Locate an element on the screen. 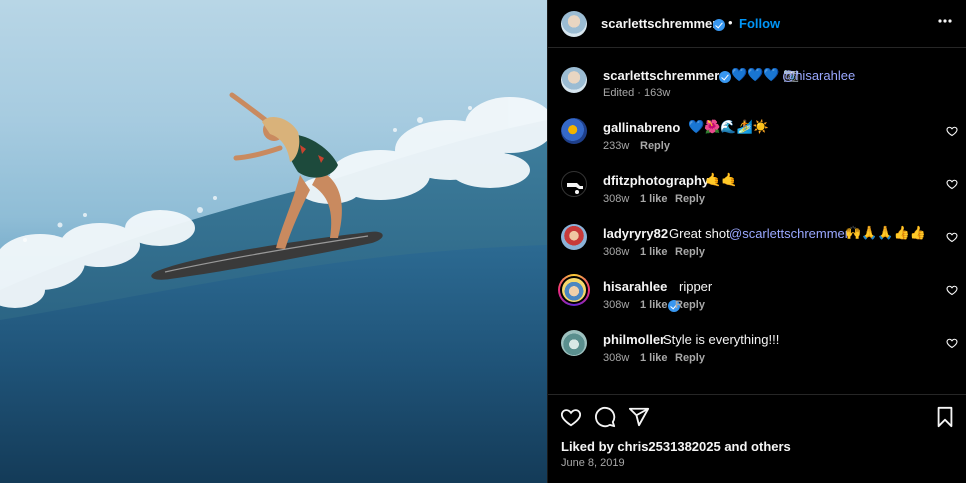  follow-button: Follow is located at coordinates (759, 23).